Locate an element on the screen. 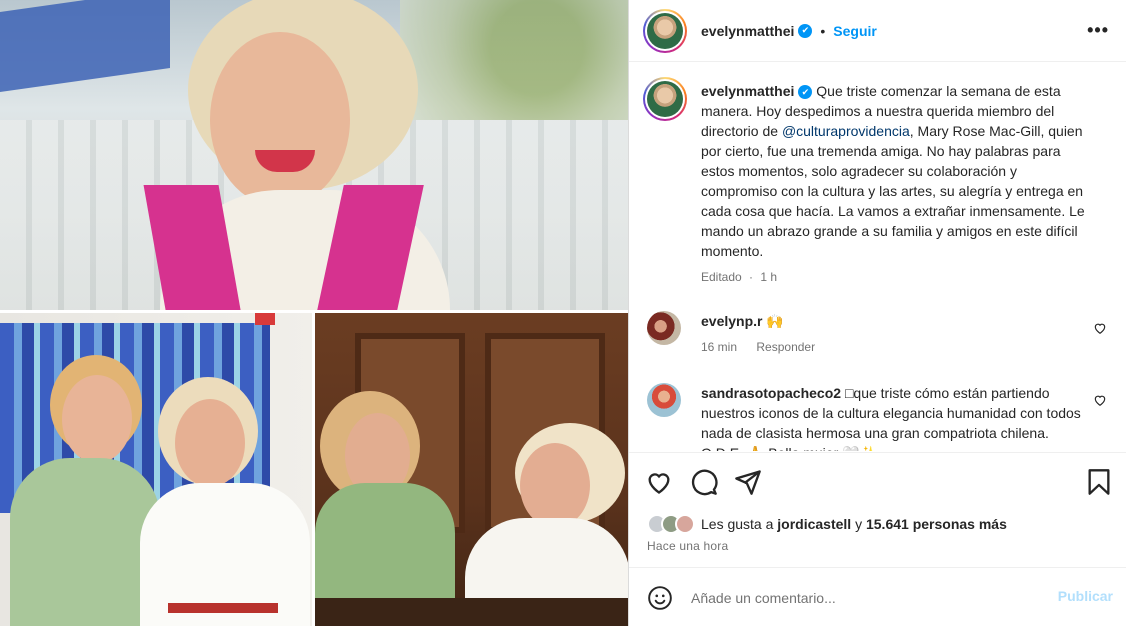  comment-input is located at coordinates (861, 598).